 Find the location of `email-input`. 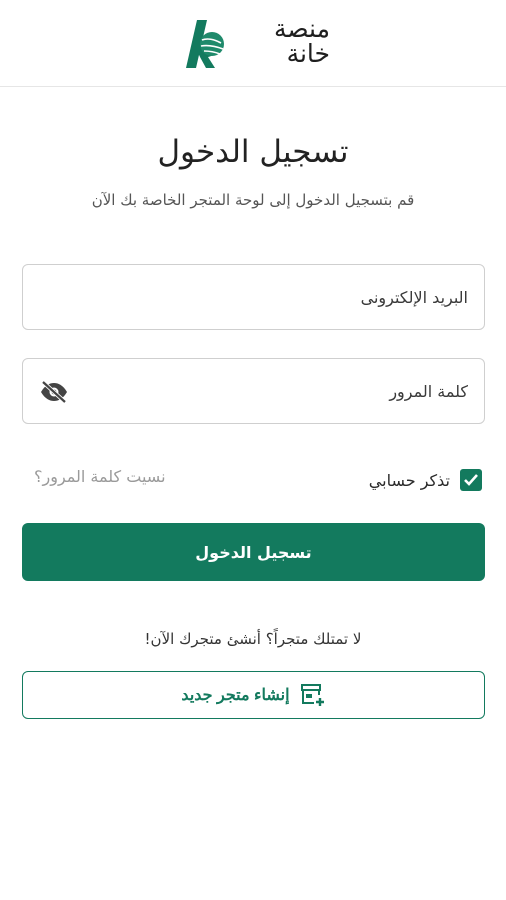

email-input is located at coordinates (253, 297).